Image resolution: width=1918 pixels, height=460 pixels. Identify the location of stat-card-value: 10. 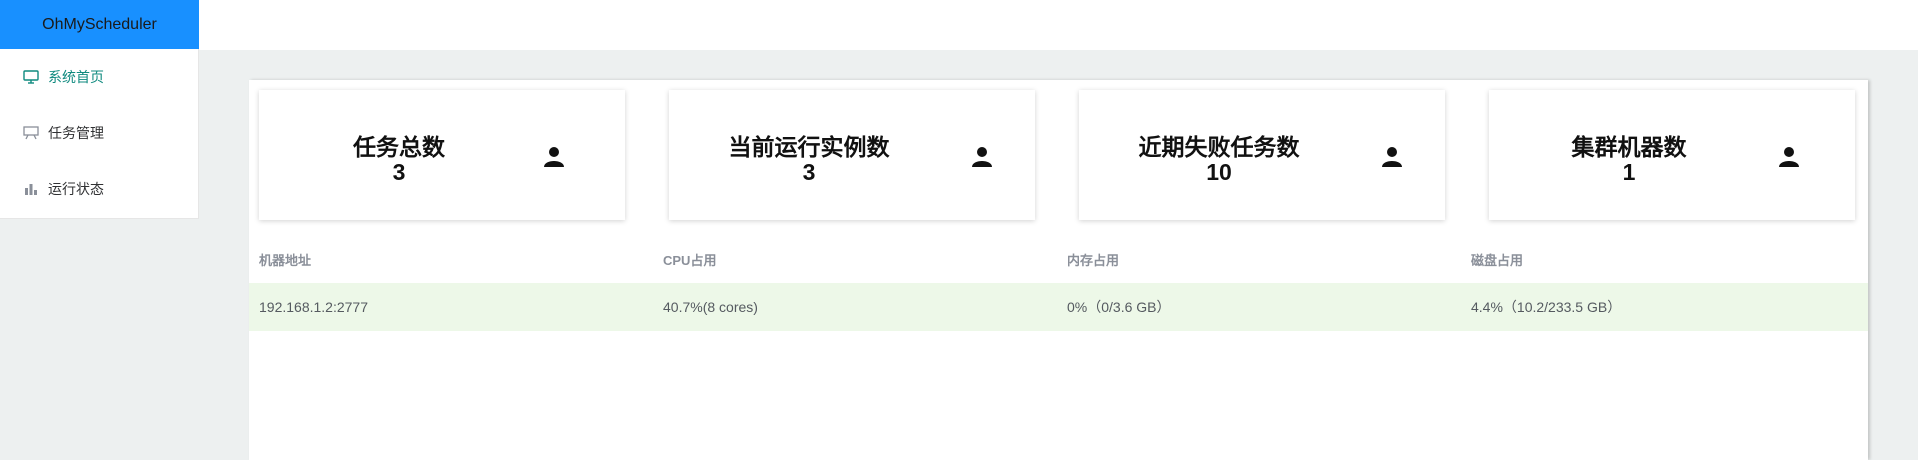
(1219, 172).